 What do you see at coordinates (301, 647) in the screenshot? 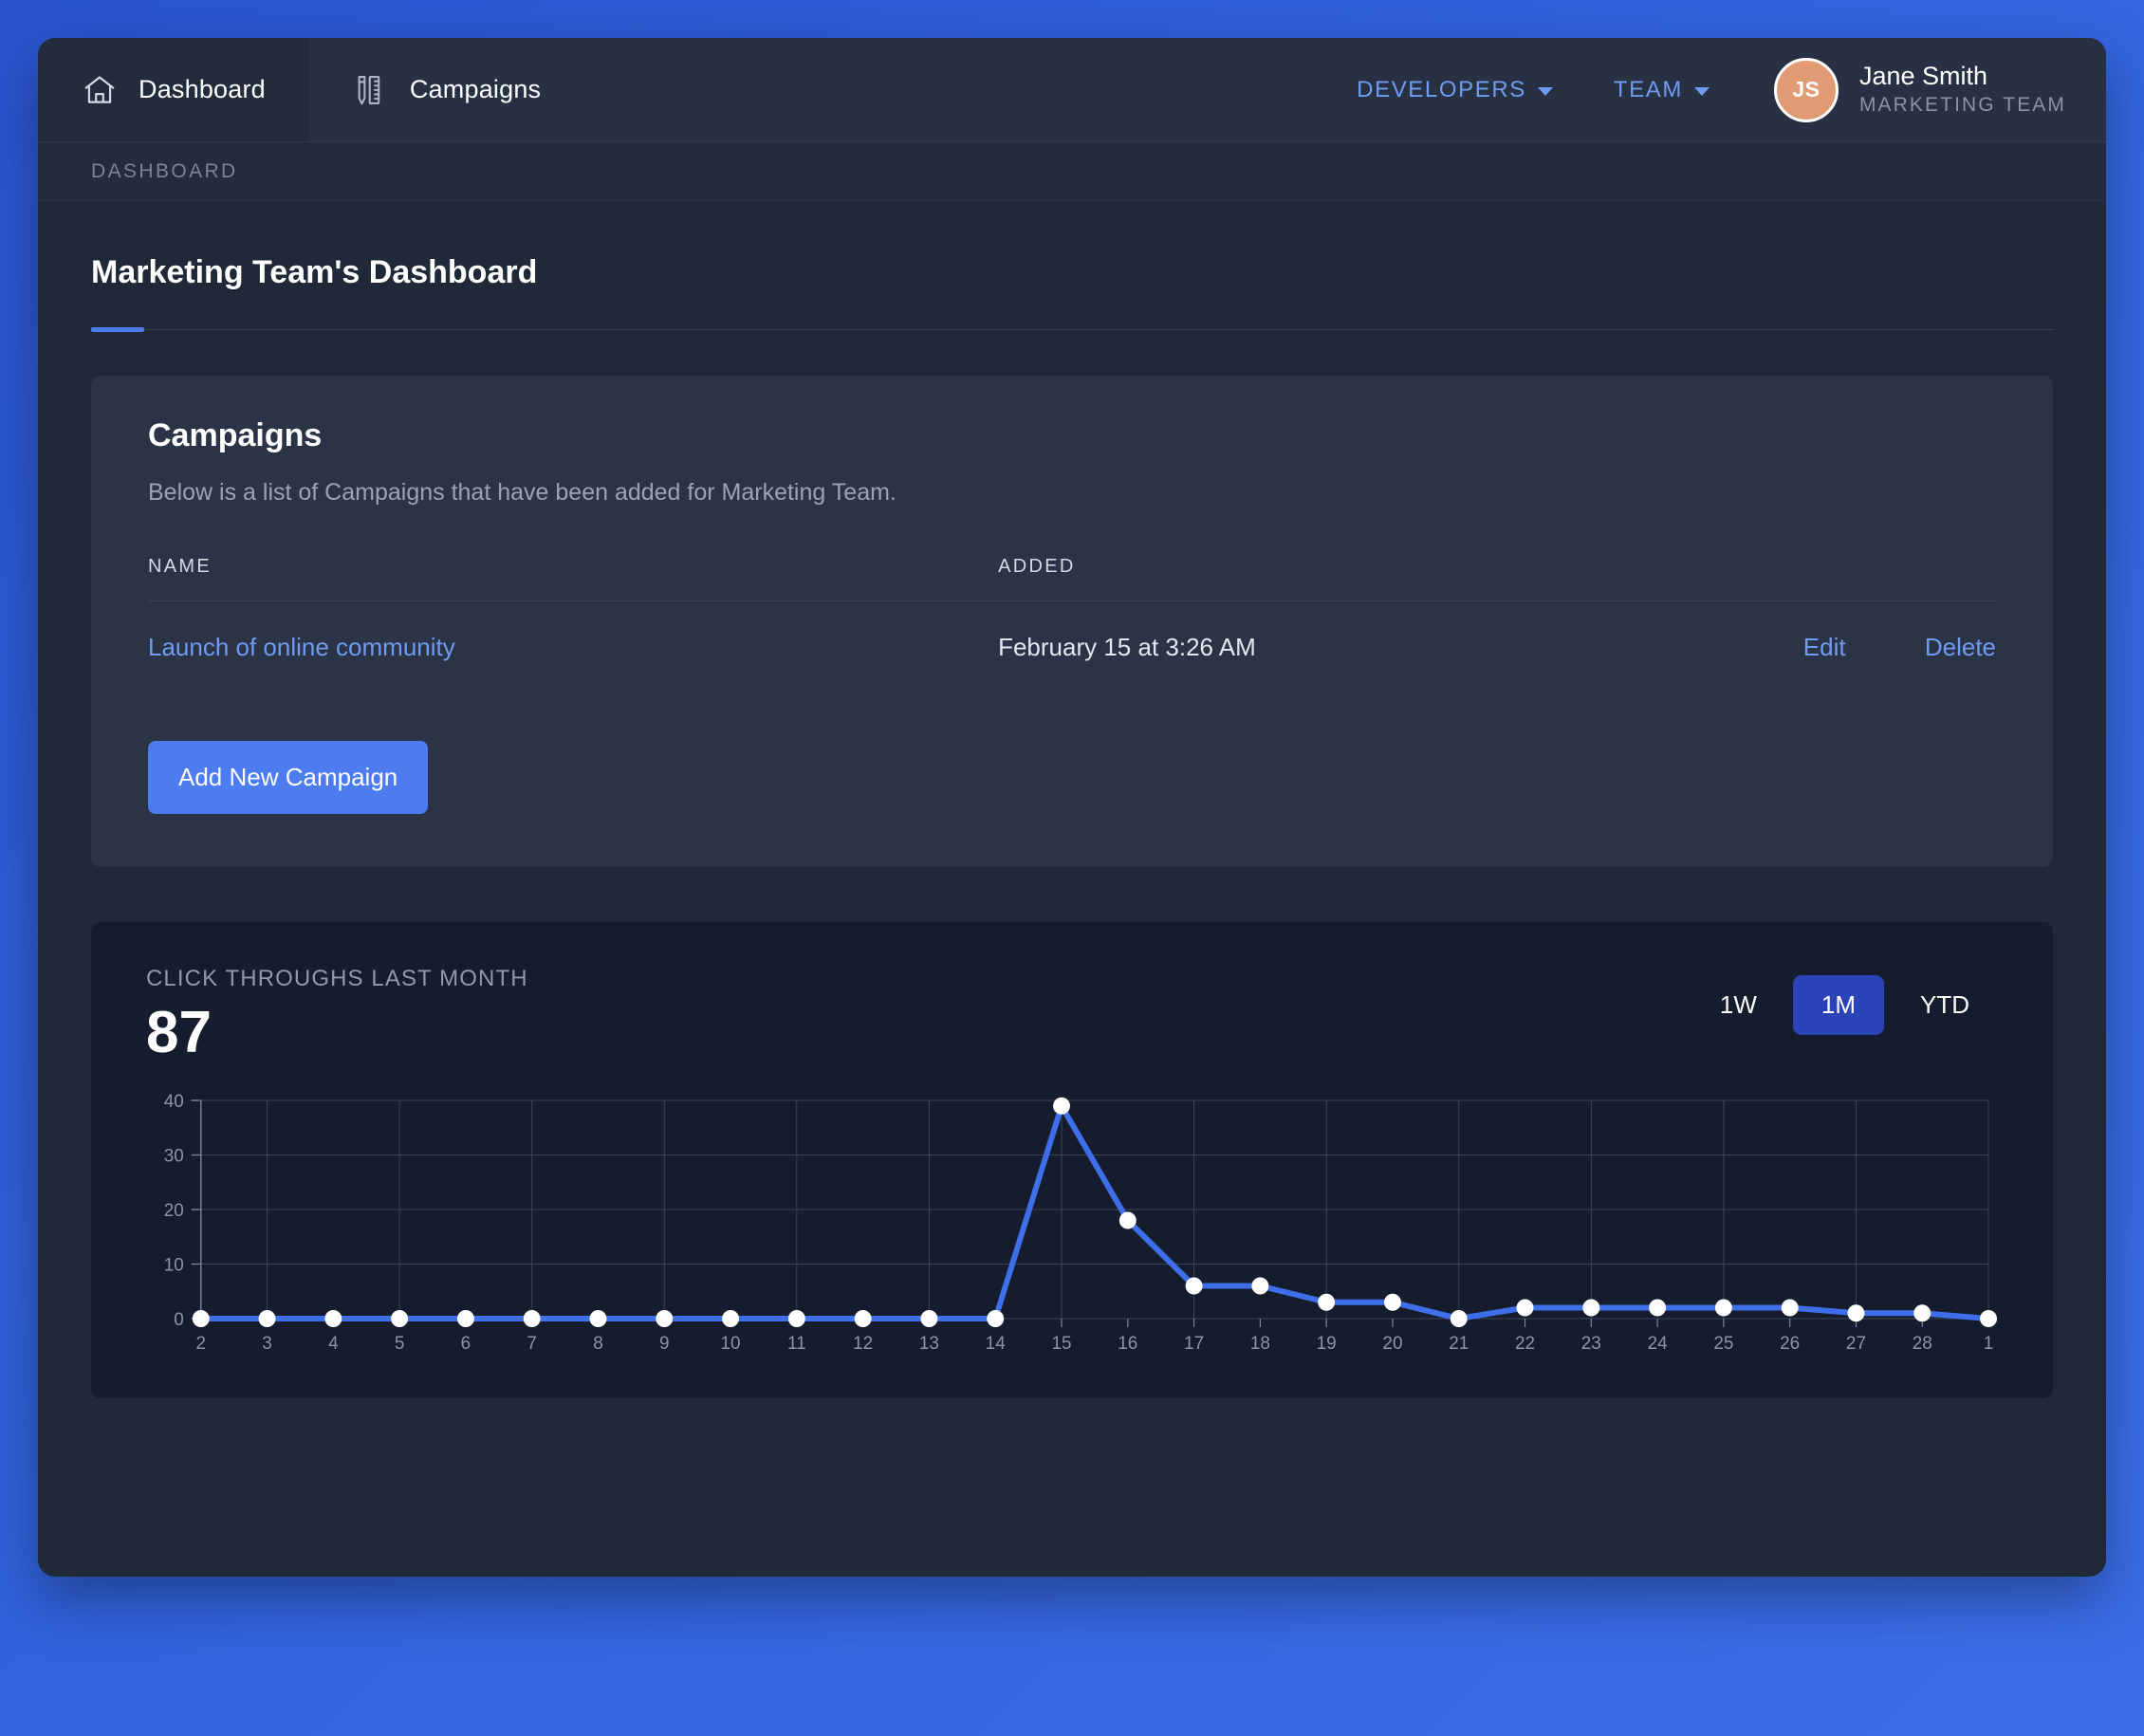
I see `campaign-name-link: Launch of online community` at bounding box center [301, 647].